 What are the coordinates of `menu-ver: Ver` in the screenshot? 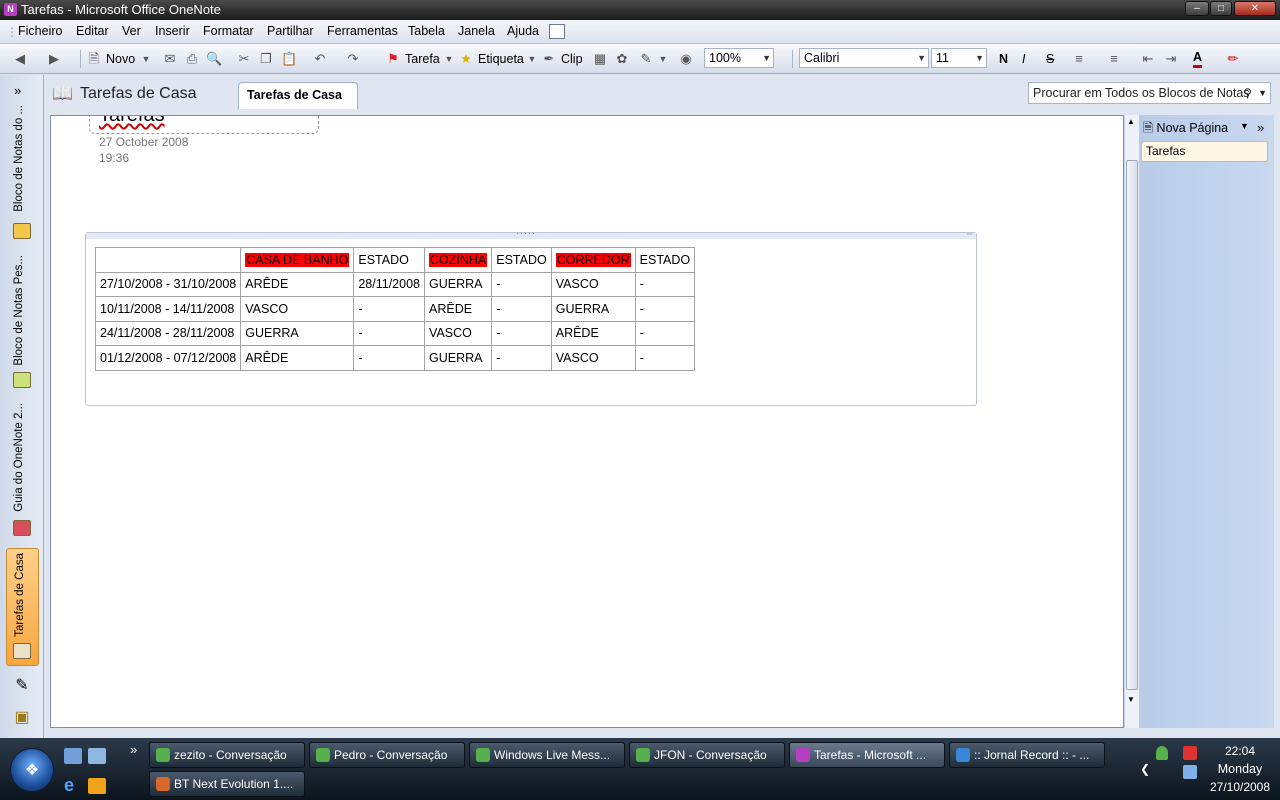 It's located at (131, 31).